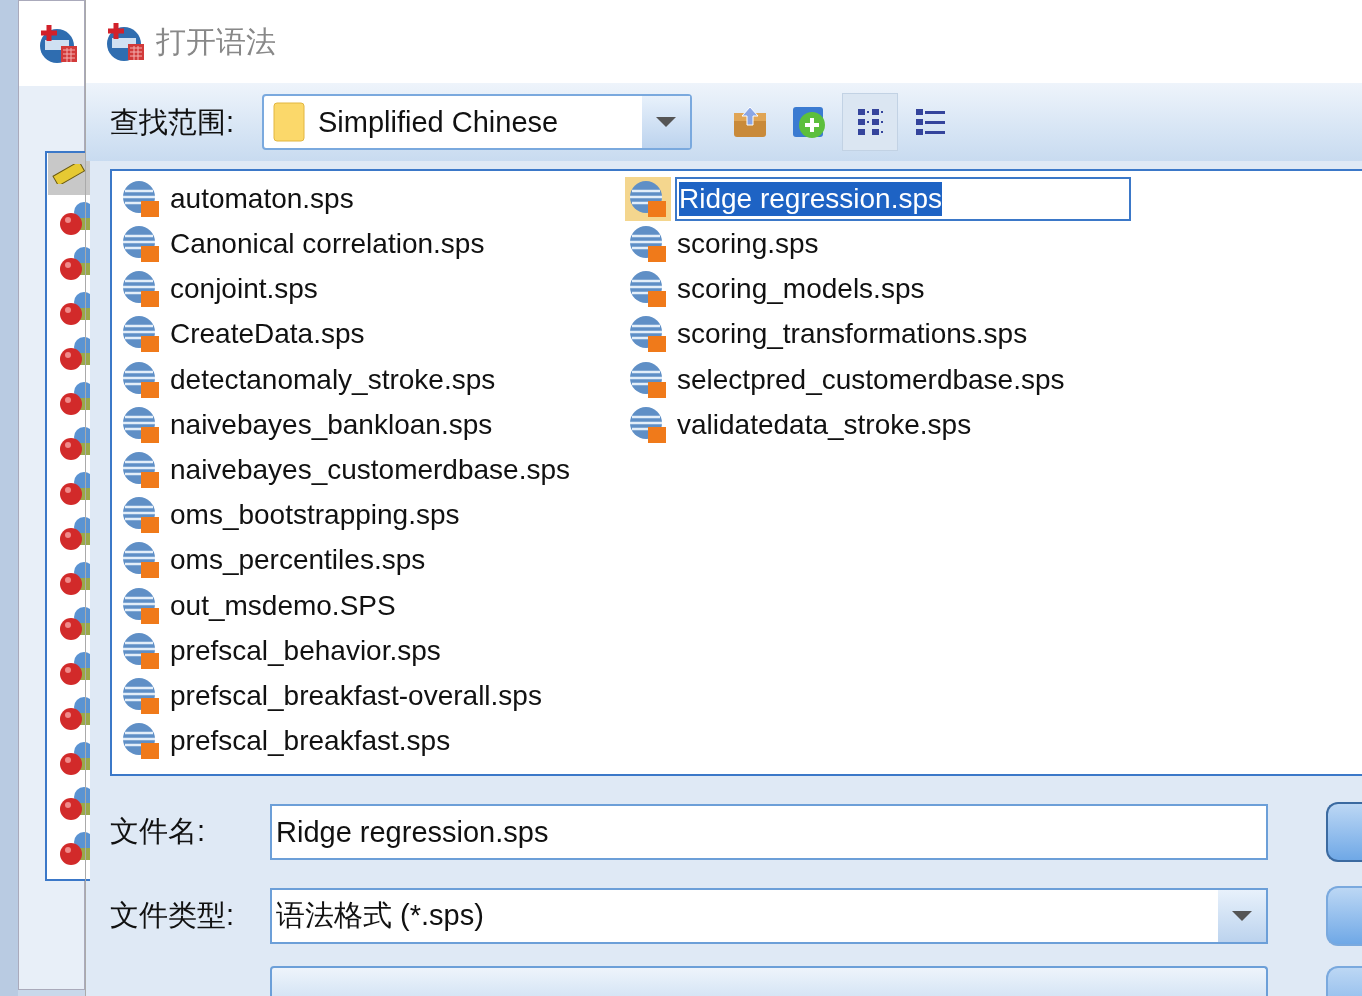  I want to click on file-item: scoring_transformations.sps, so click(852, 334).